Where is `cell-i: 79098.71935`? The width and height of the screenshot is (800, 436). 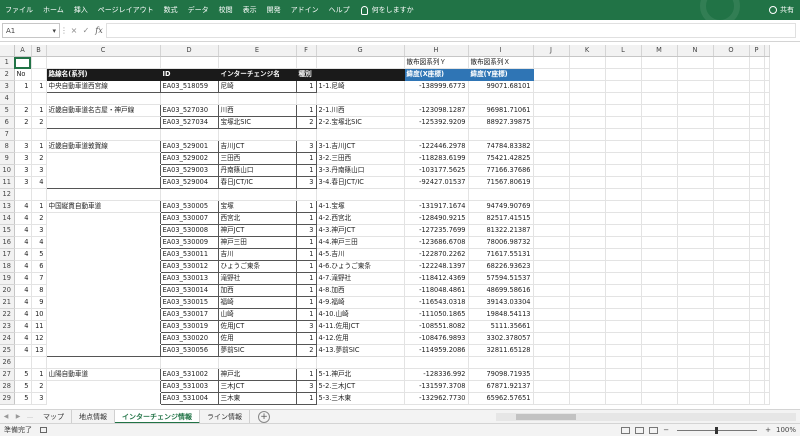
cell-i: 79098.71935 is located at coordinates (501, 374).